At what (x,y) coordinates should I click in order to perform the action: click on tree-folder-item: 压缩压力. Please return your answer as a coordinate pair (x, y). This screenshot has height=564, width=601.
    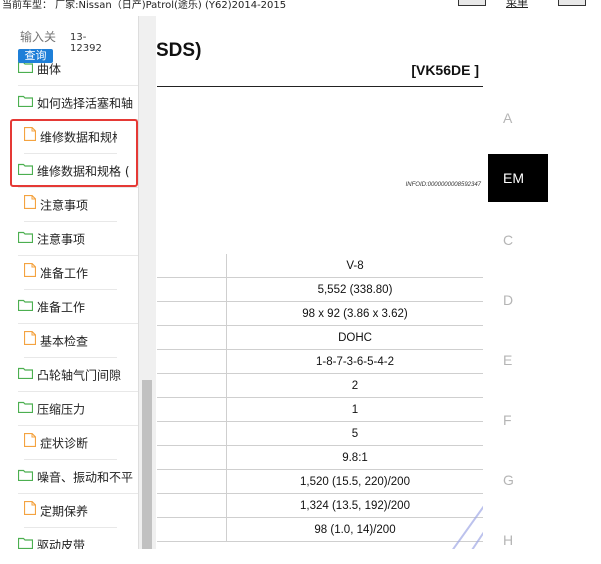
    Looking at the image, I should click on (78, 409).